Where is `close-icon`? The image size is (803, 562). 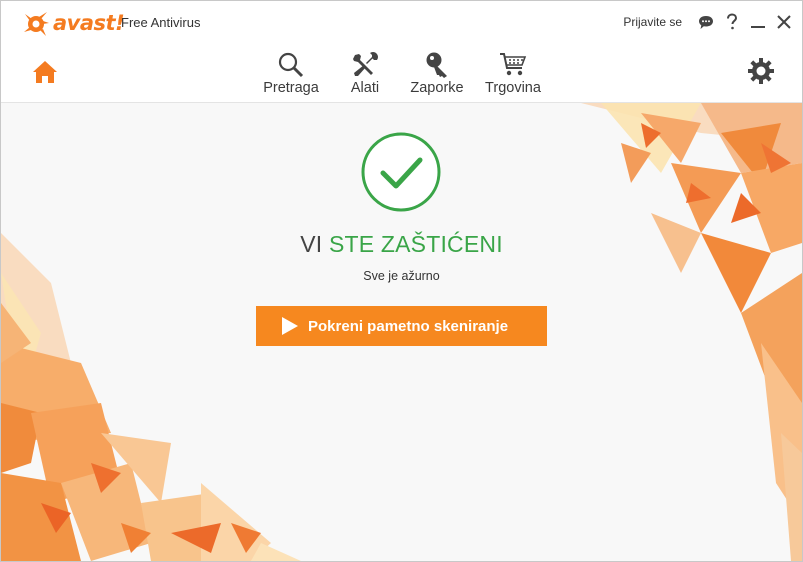 close-icon is located at coordinates (784, 22).